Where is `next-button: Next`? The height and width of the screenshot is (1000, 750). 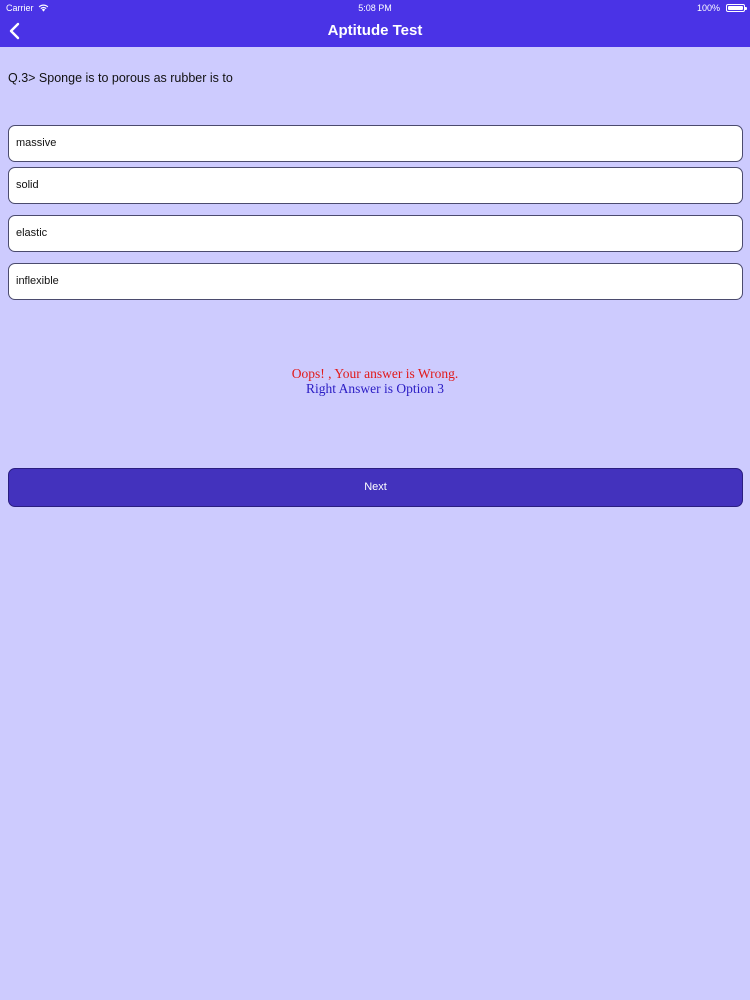
next-button: Next is located at coordinates (375, 487).